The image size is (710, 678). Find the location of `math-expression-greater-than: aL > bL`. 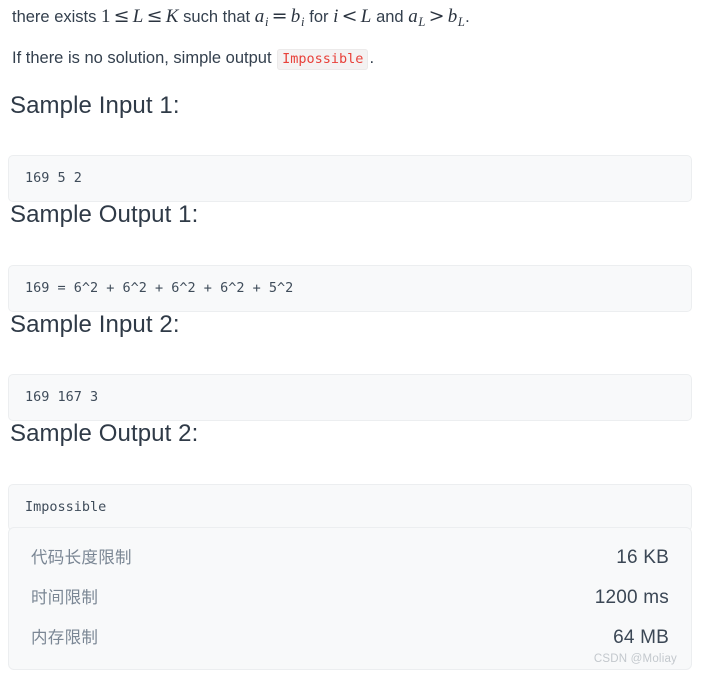

math-expression-greater-than: aL > bL is located at coordinates (437, 17).